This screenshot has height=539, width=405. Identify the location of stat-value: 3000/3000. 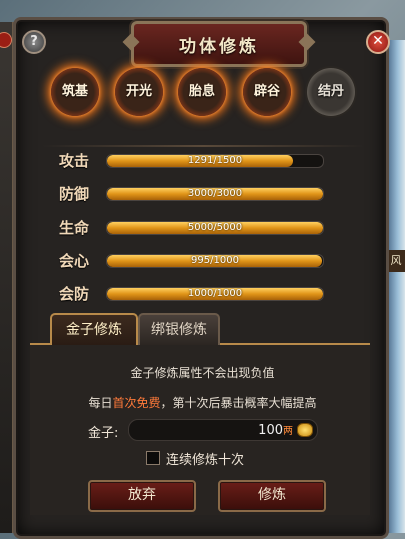
(215, 193).